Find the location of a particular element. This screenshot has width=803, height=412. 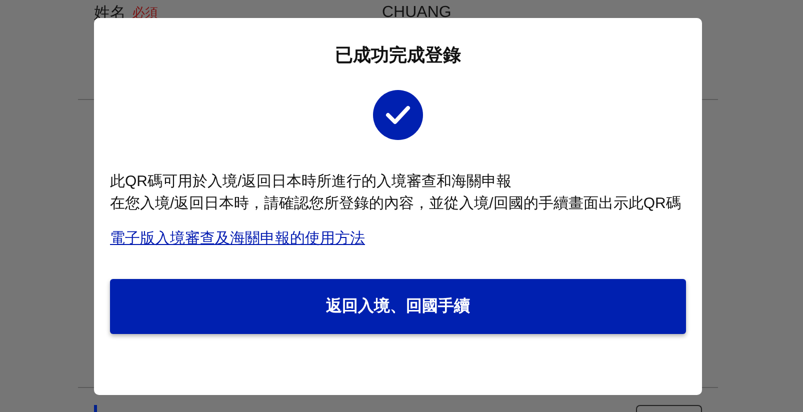

checkmark-icon is located at coordinates (398, 115).